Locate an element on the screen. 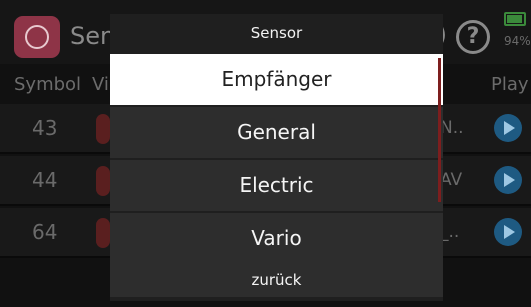 This screenshot has width=531, height=307. battery-icon is located at coordinates (515, 19).